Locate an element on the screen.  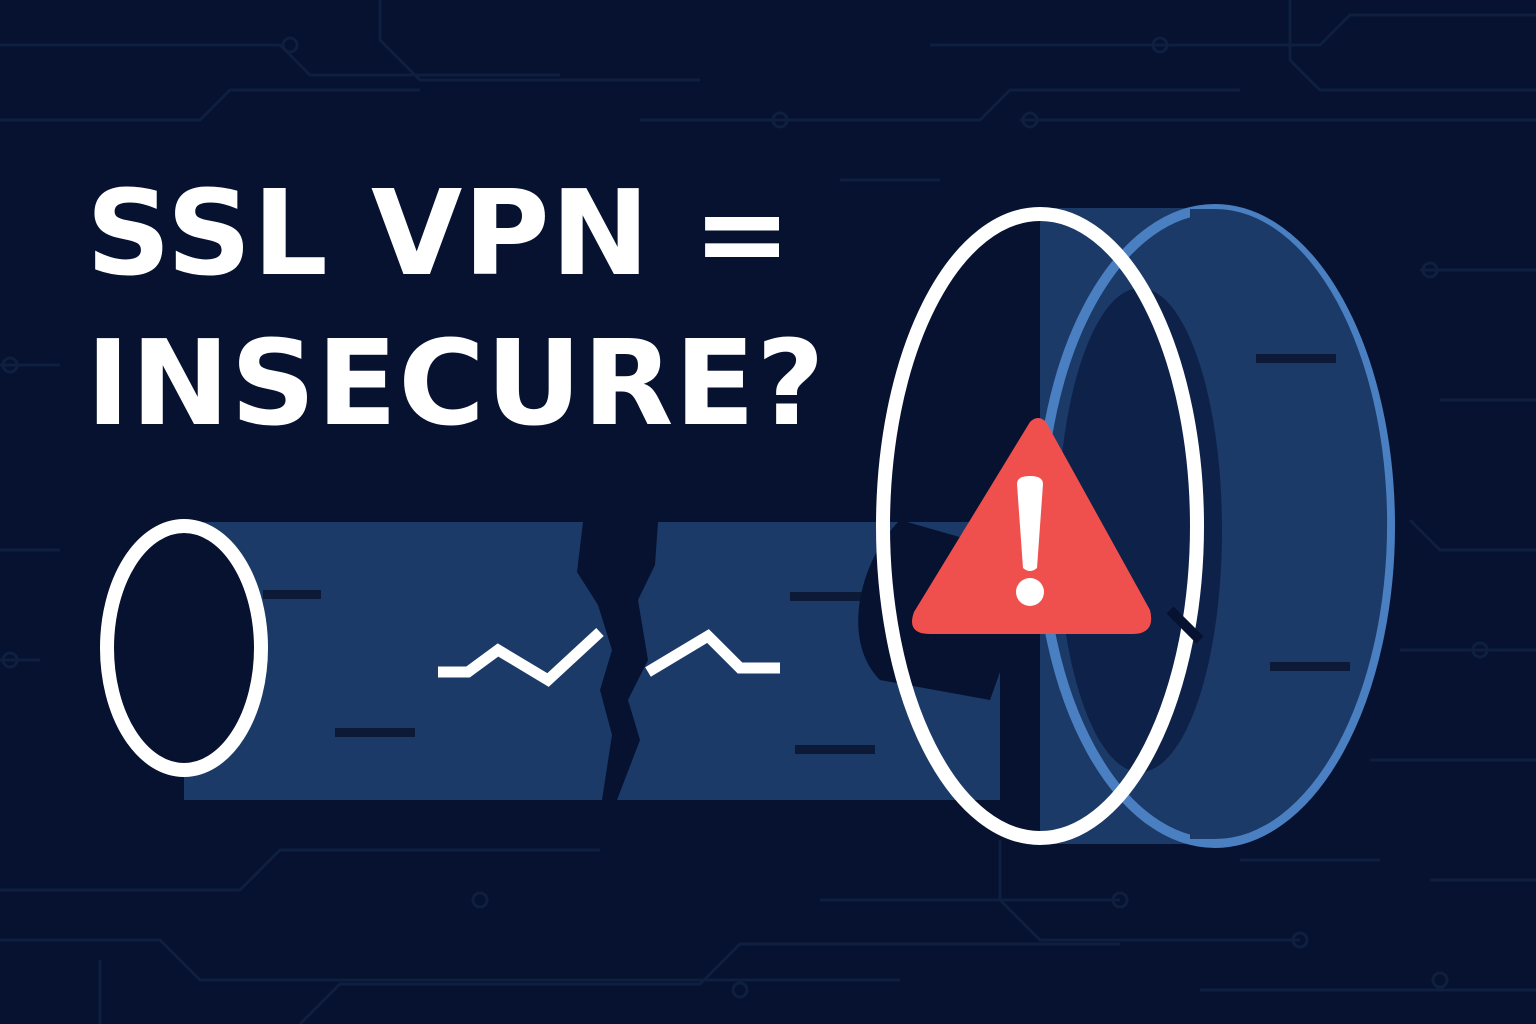
tunnel-opening-left is located at coordinates (184, 648).